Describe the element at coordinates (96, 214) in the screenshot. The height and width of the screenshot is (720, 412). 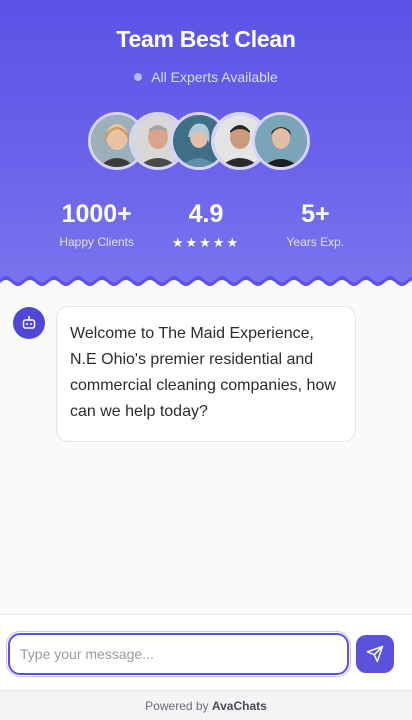
I see `stat-value: 1000+` at that location.